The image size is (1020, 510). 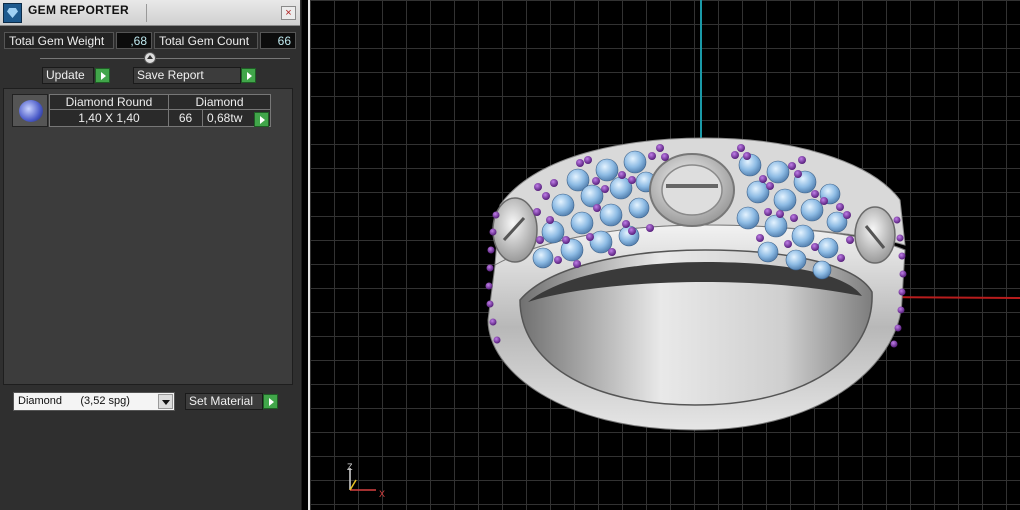 What do you see at coordinates (150, 58) in the screenshot?
I see `panel-slider-knob` at bounding box center [150, 58].